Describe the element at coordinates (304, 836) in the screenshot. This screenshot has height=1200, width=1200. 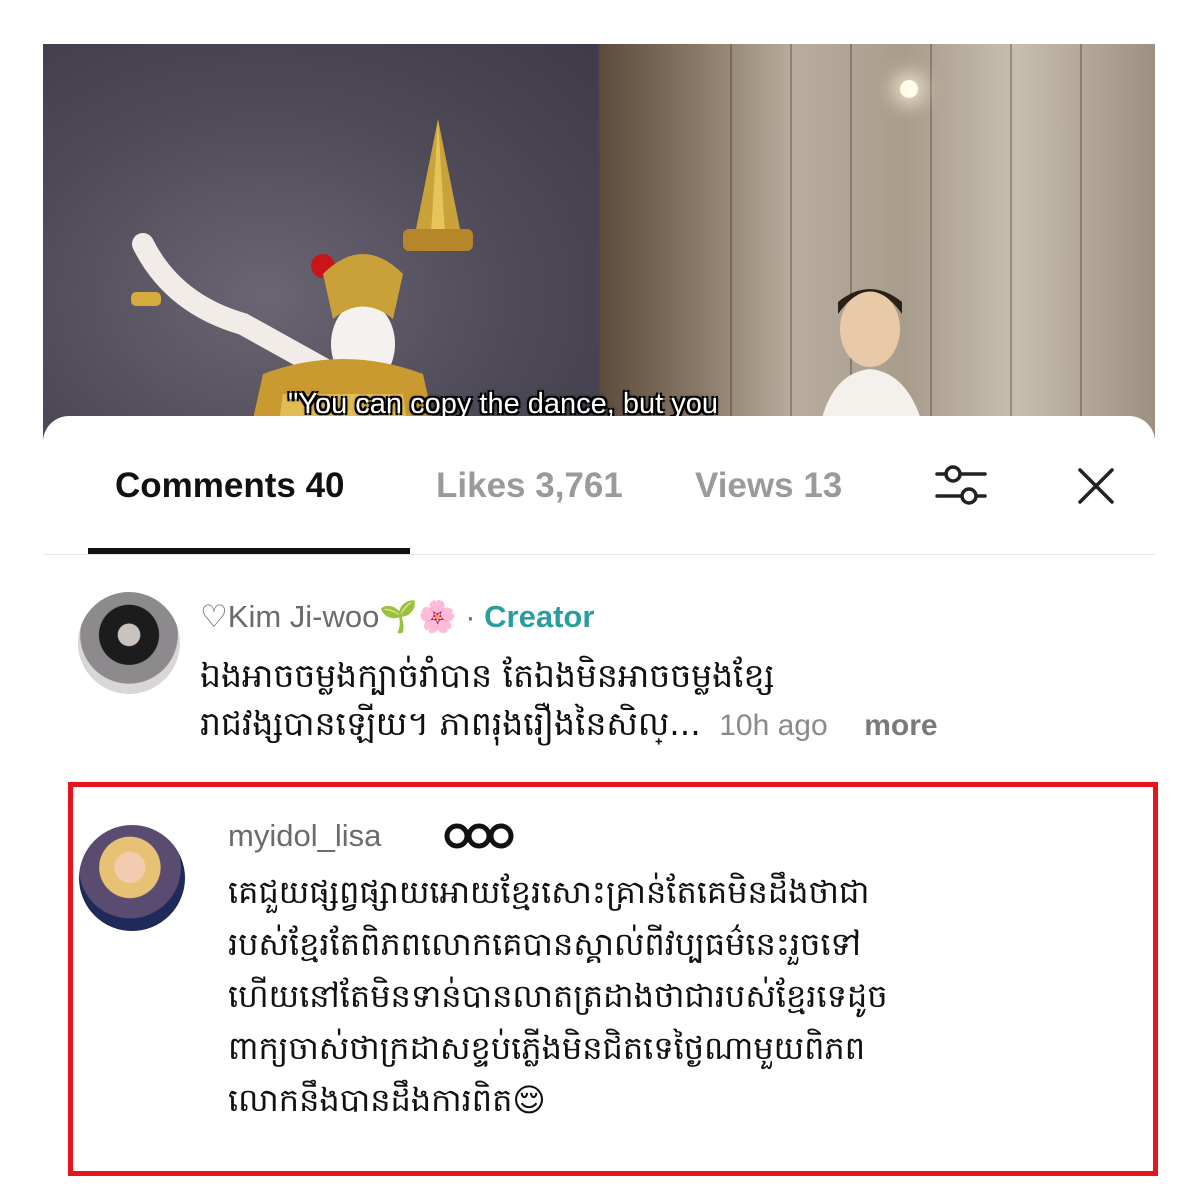
I see `comment-username: myidol_lisa` at that location.